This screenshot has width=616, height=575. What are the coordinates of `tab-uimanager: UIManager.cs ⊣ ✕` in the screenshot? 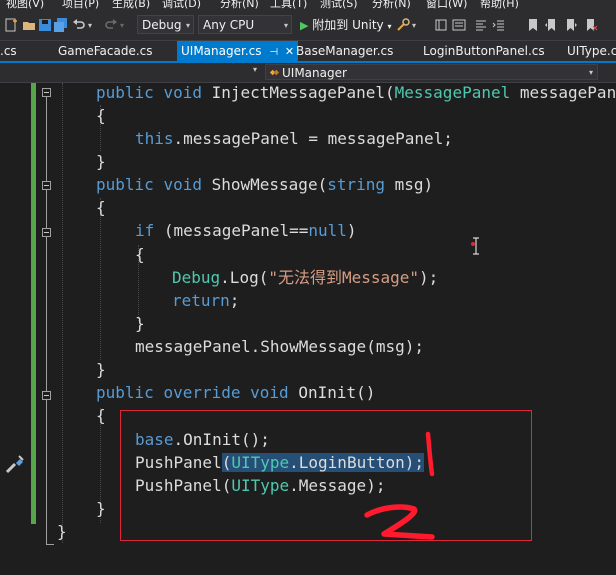 It's located at (238, 51).